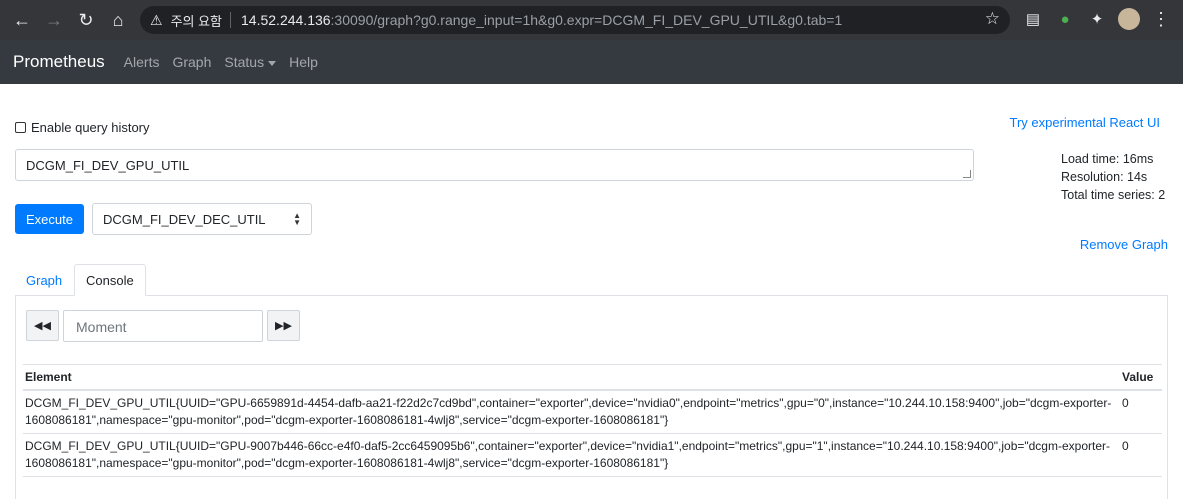 Image resolution: width=1183 pixels, height=499 pixels. What do you see at coordinates (59, 62) in the screenshot?
I see `brand-logo: Prometheus` at bounding box center [59, 62].